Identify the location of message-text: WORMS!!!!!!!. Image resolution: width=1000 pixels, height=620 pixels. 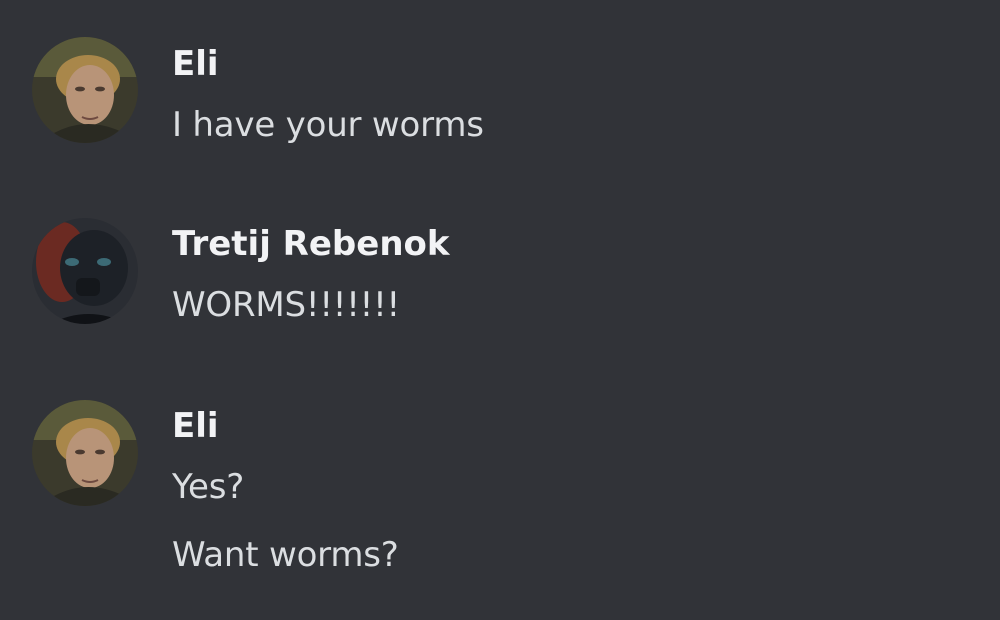
(286, 305).